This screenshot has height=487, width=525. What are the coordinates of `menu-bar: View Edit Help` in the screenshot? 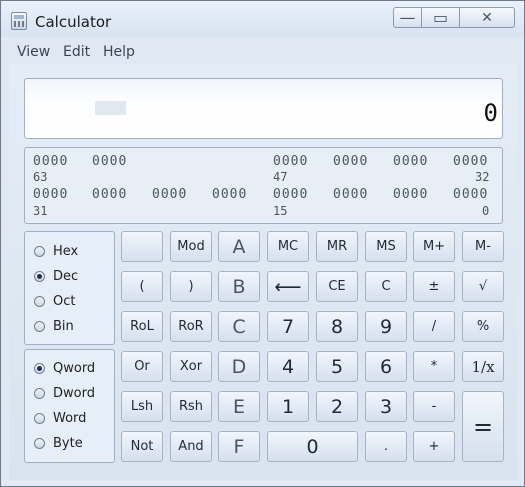 It's located at (263, 51).